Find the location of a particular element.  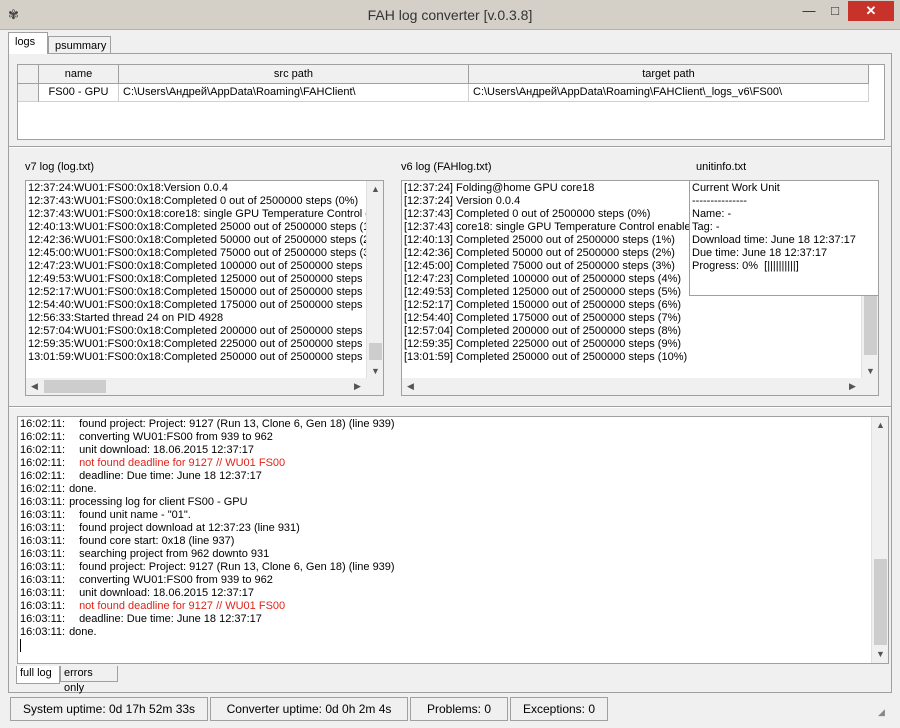

full-log-vertical-scrollbar: ▲ ▼ is located at coordinates (879, 540).